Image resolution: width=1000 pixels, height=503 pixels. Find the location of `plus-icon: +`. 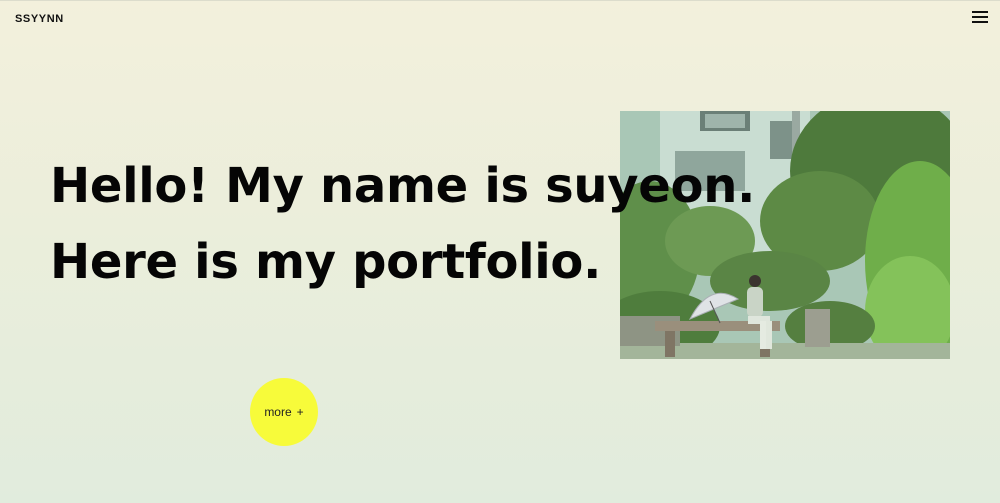

plus-icon: + is located at coordinates (300, 412).